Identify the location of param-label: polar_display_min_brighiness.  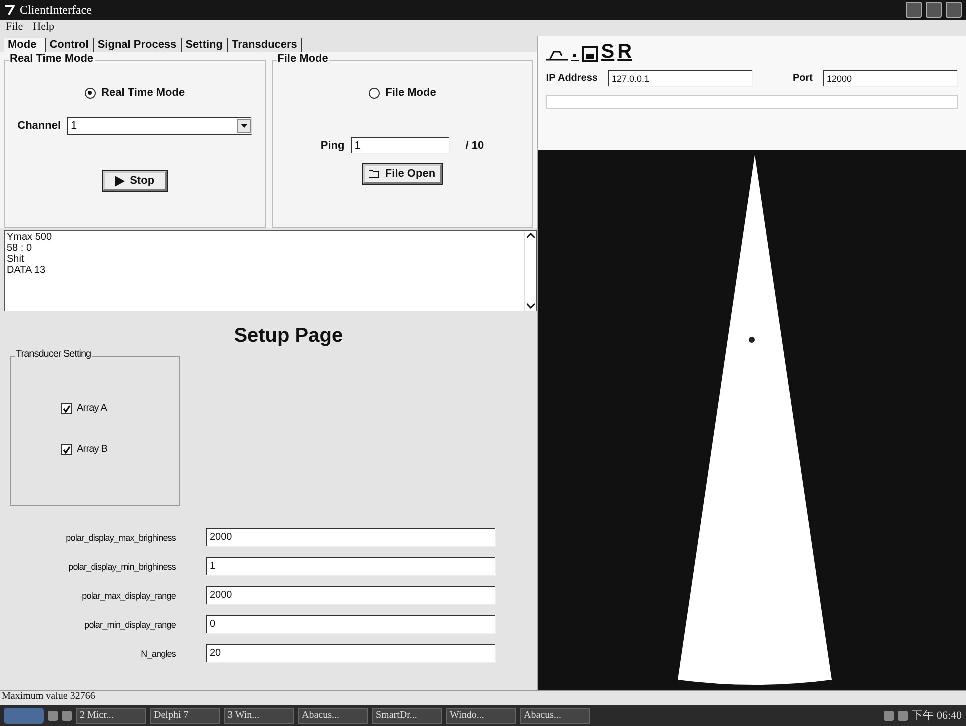
(122, 567).